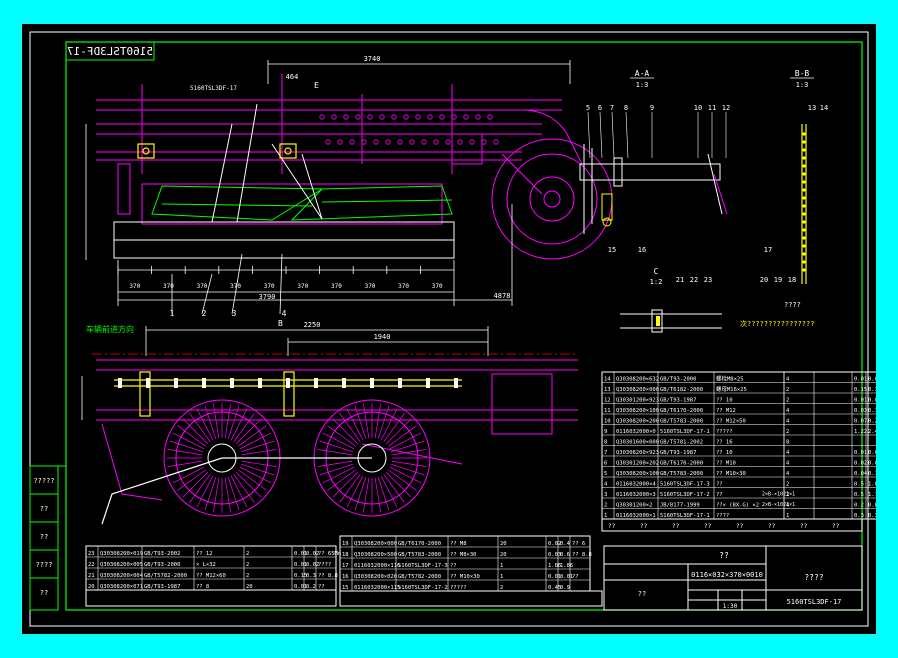  I want to click on parts-table-cell: 21, so click(91, 576).